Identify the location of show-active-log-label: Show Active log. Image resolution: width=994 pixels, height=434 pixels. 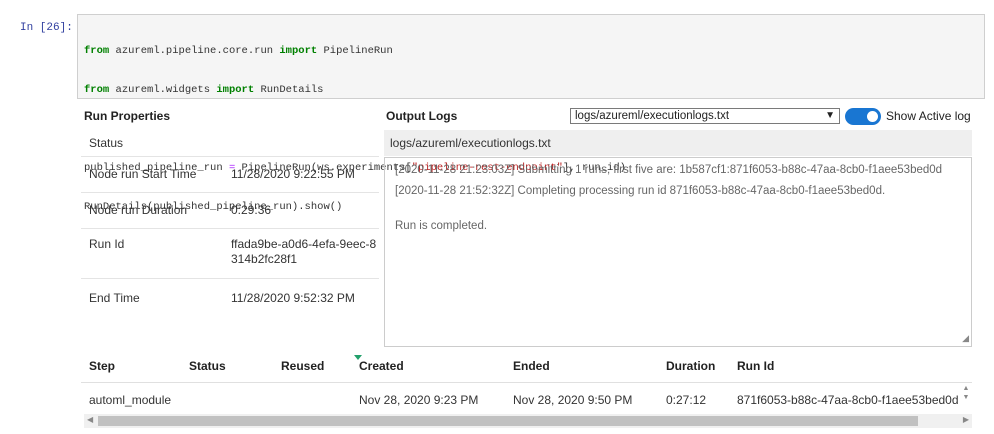
(928, 116).